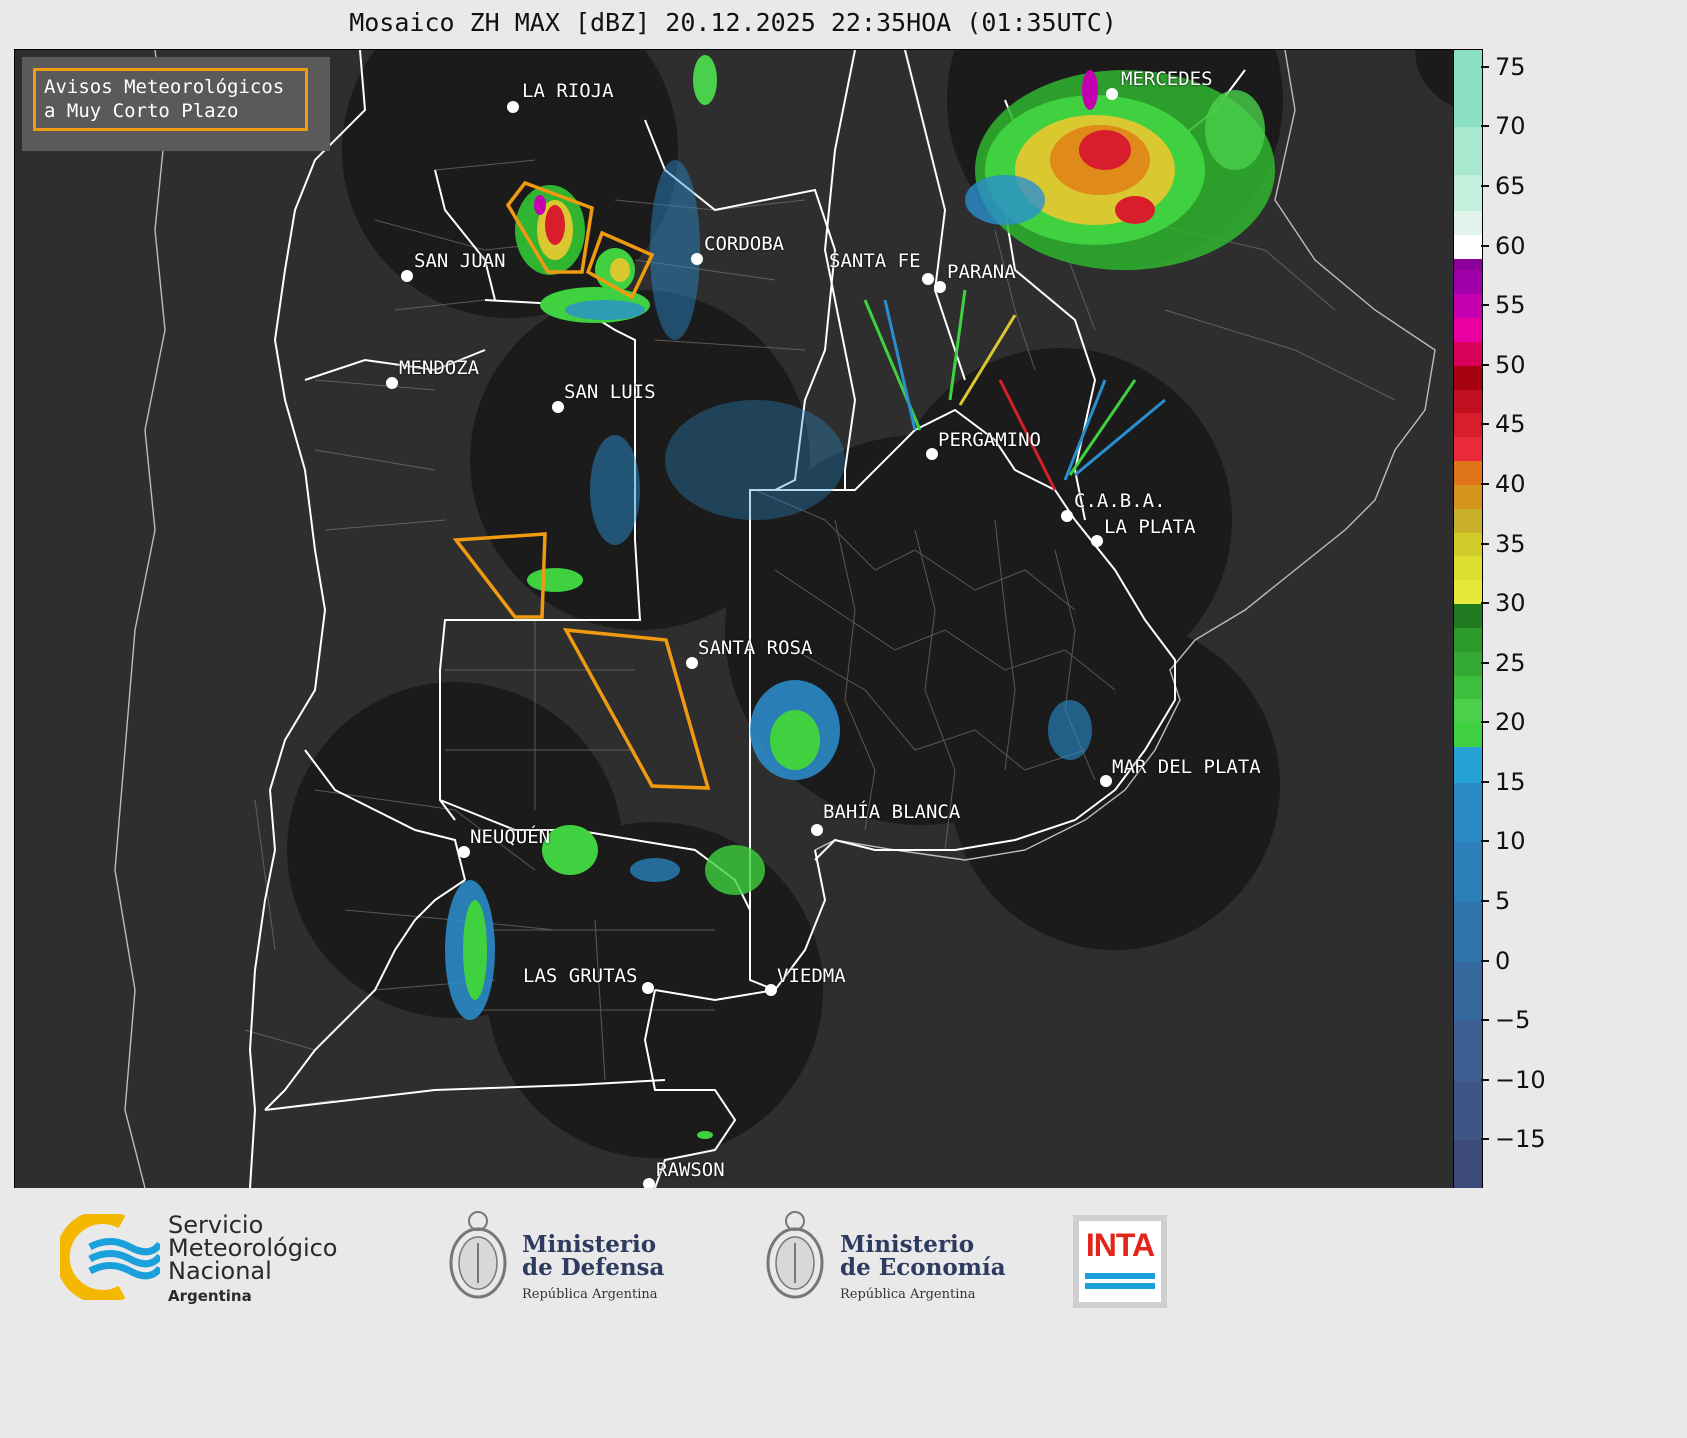  What do you see at coordinates (697, 259) in the screenshot?
I see `city-dot-cordoba` at bounding box center [697, 259].